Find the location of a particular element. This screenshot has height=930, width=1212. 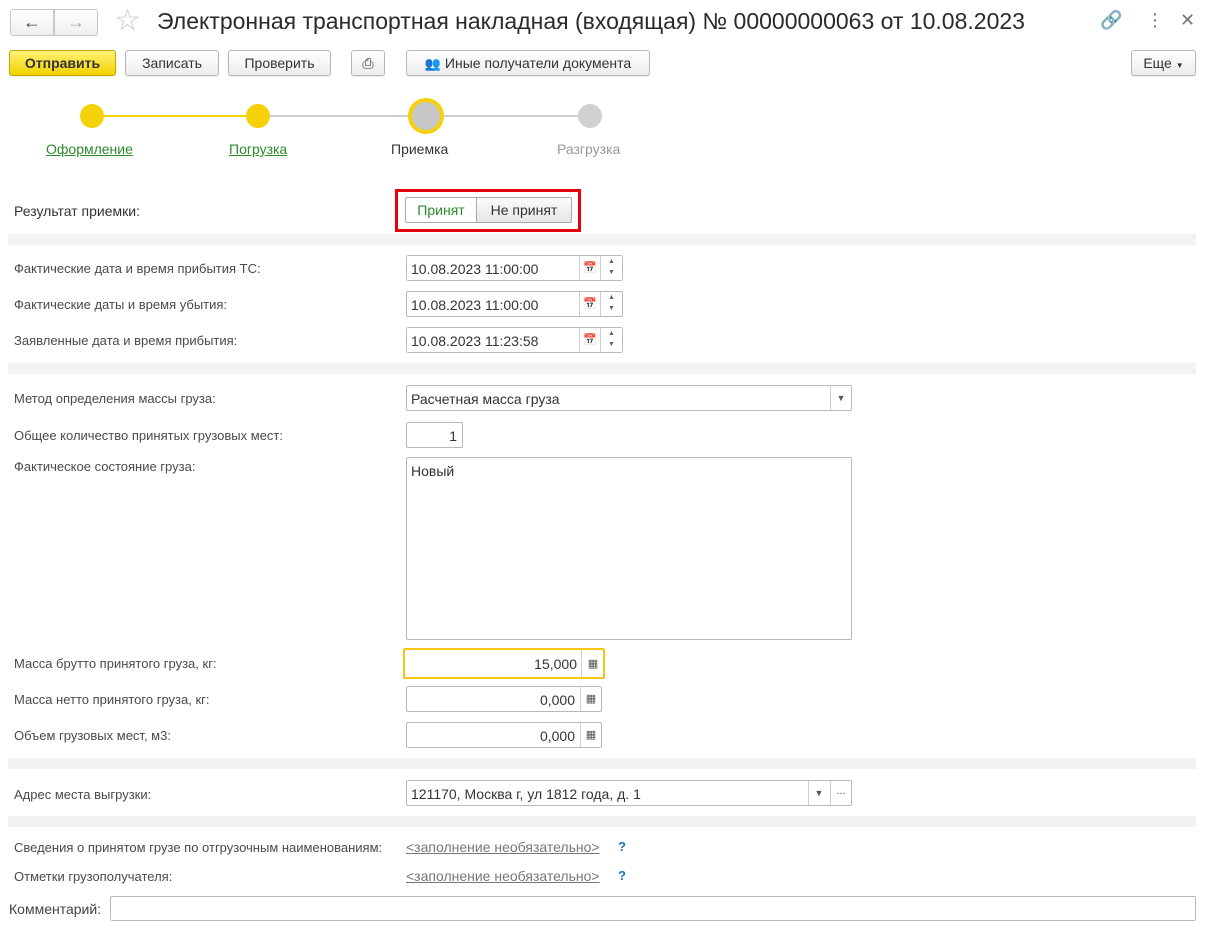

departure-label: Фактические даты и время убытия: is located at coordinates (121, 304).